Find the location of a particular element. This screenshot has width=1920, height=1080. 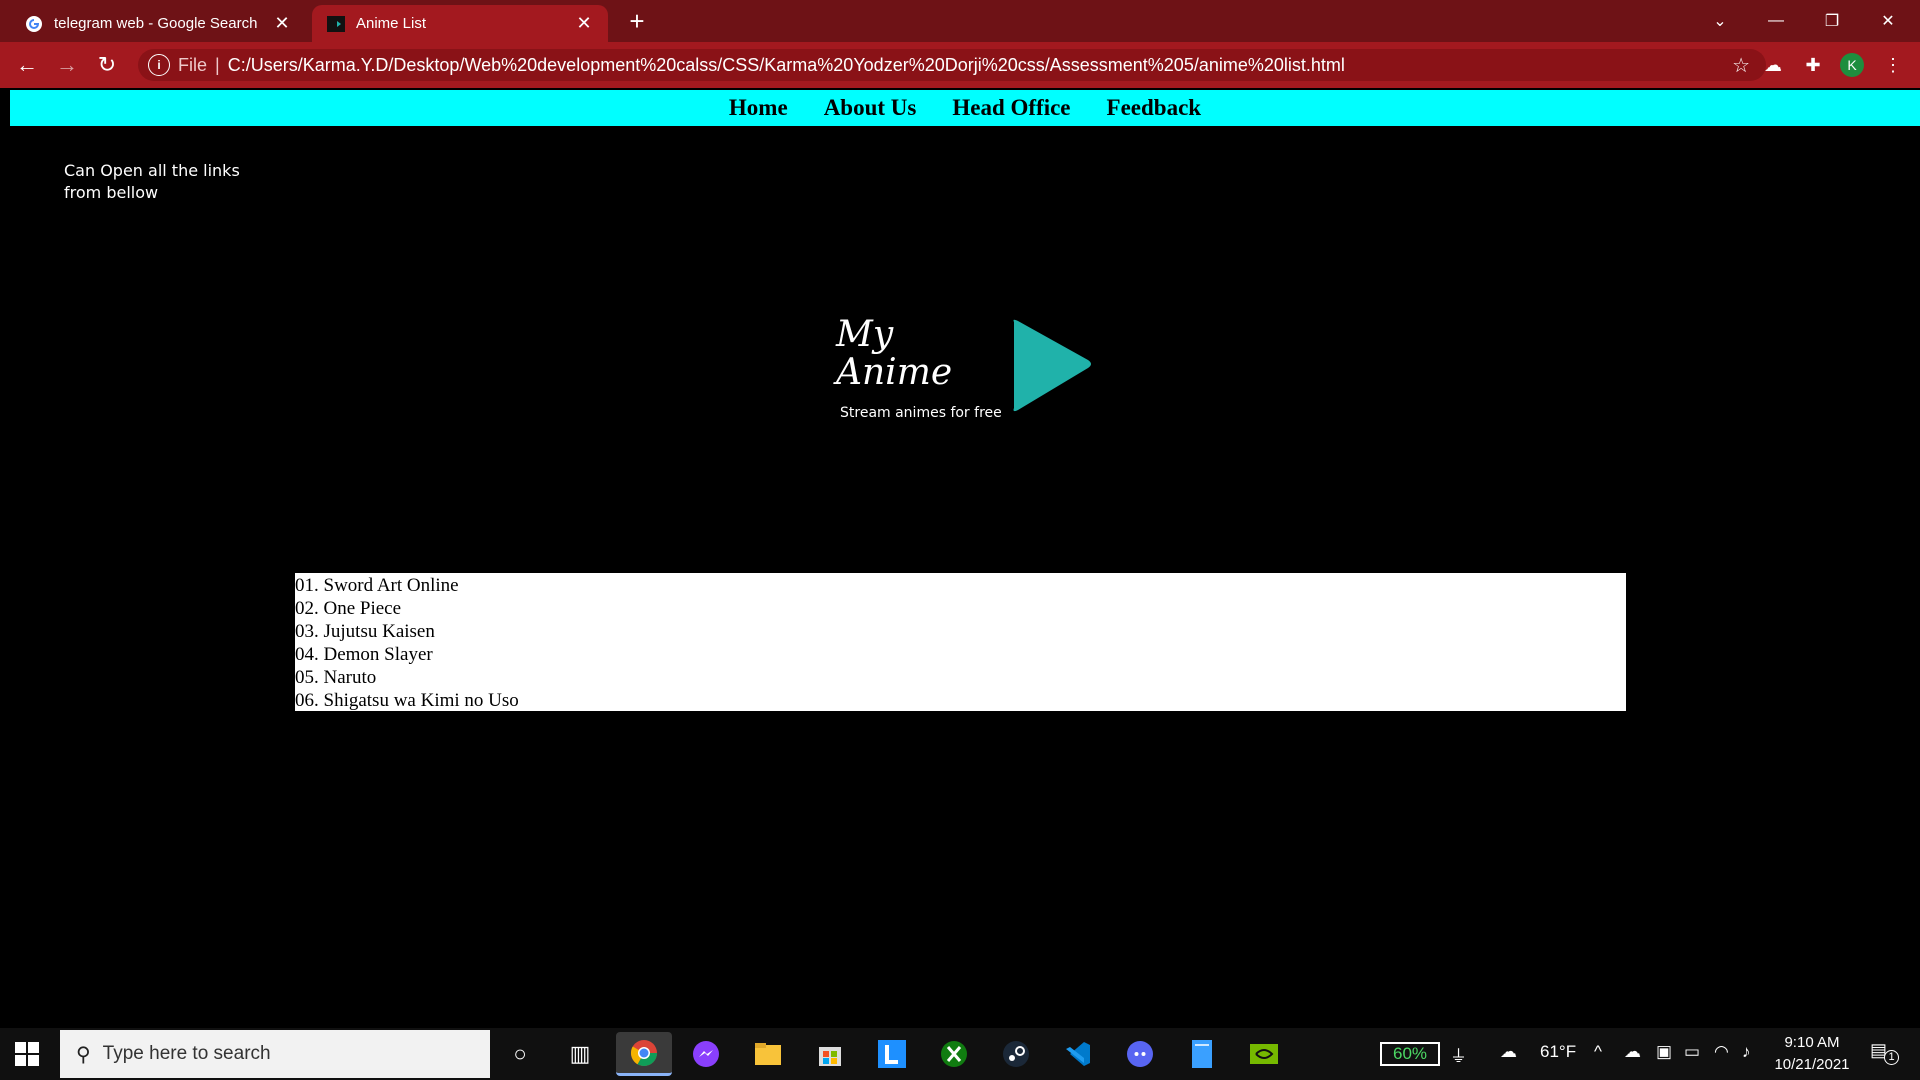

extensions-puzzle-icon: ✚ is located at coordinates (1813, 65).